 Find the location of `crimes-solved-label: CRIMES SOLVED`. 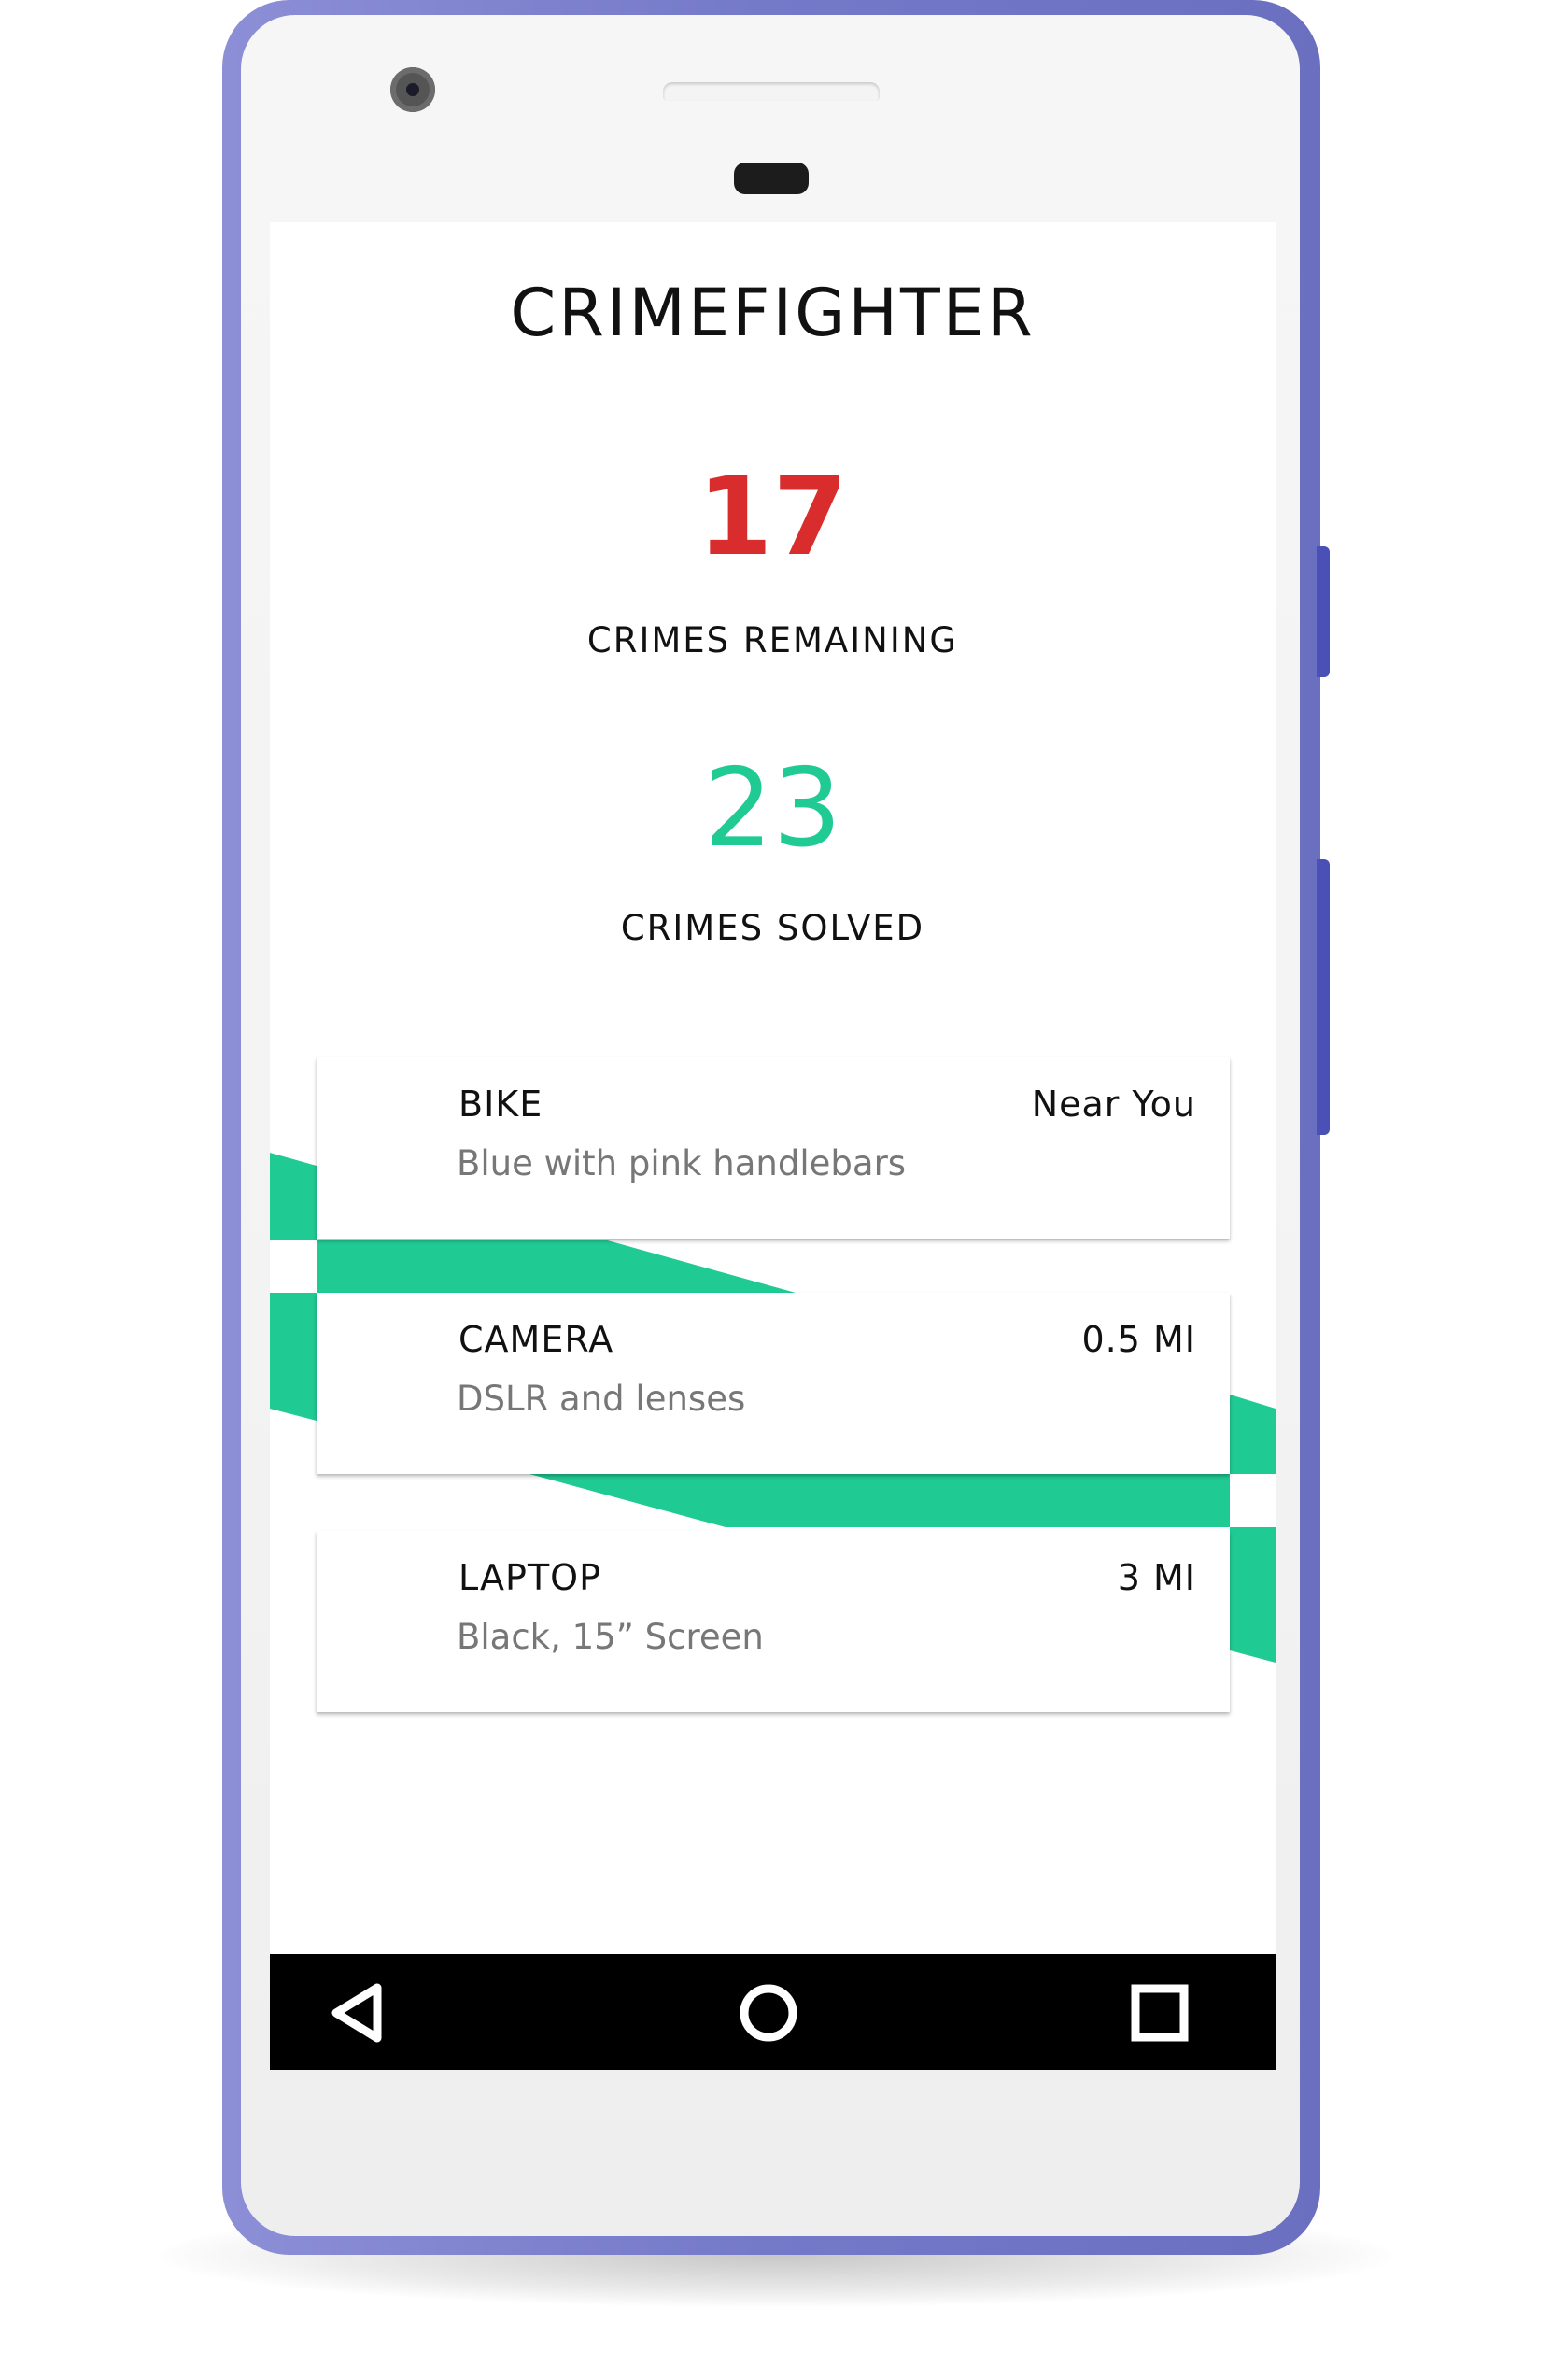

crimes-solved-label: CRIMES SOLVED is located at coordinates (772, 928).